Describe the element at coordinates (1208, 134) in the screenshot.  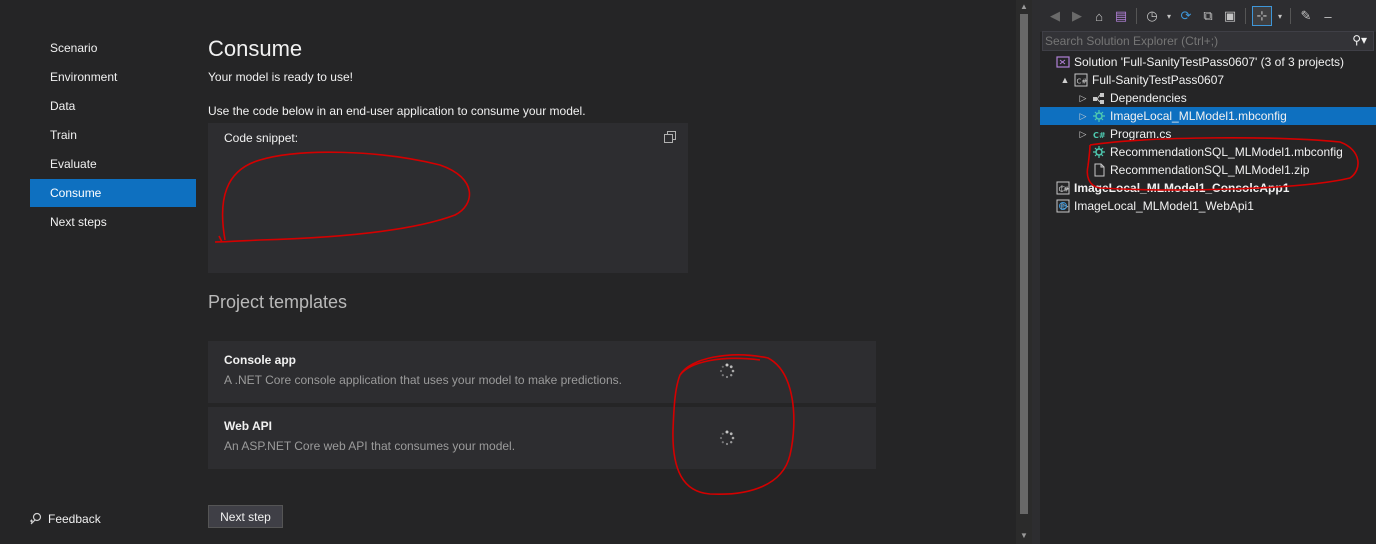
I see `tree-item: ▷ C# Program.cs` at that location.